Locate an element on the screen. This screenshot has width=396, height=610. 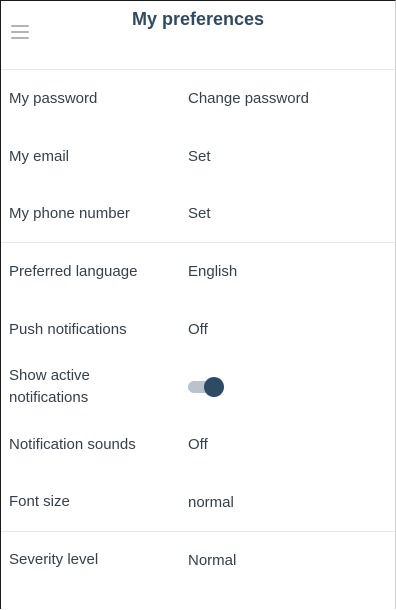
change-password-link: Change password is located at coordinates (248, 98).